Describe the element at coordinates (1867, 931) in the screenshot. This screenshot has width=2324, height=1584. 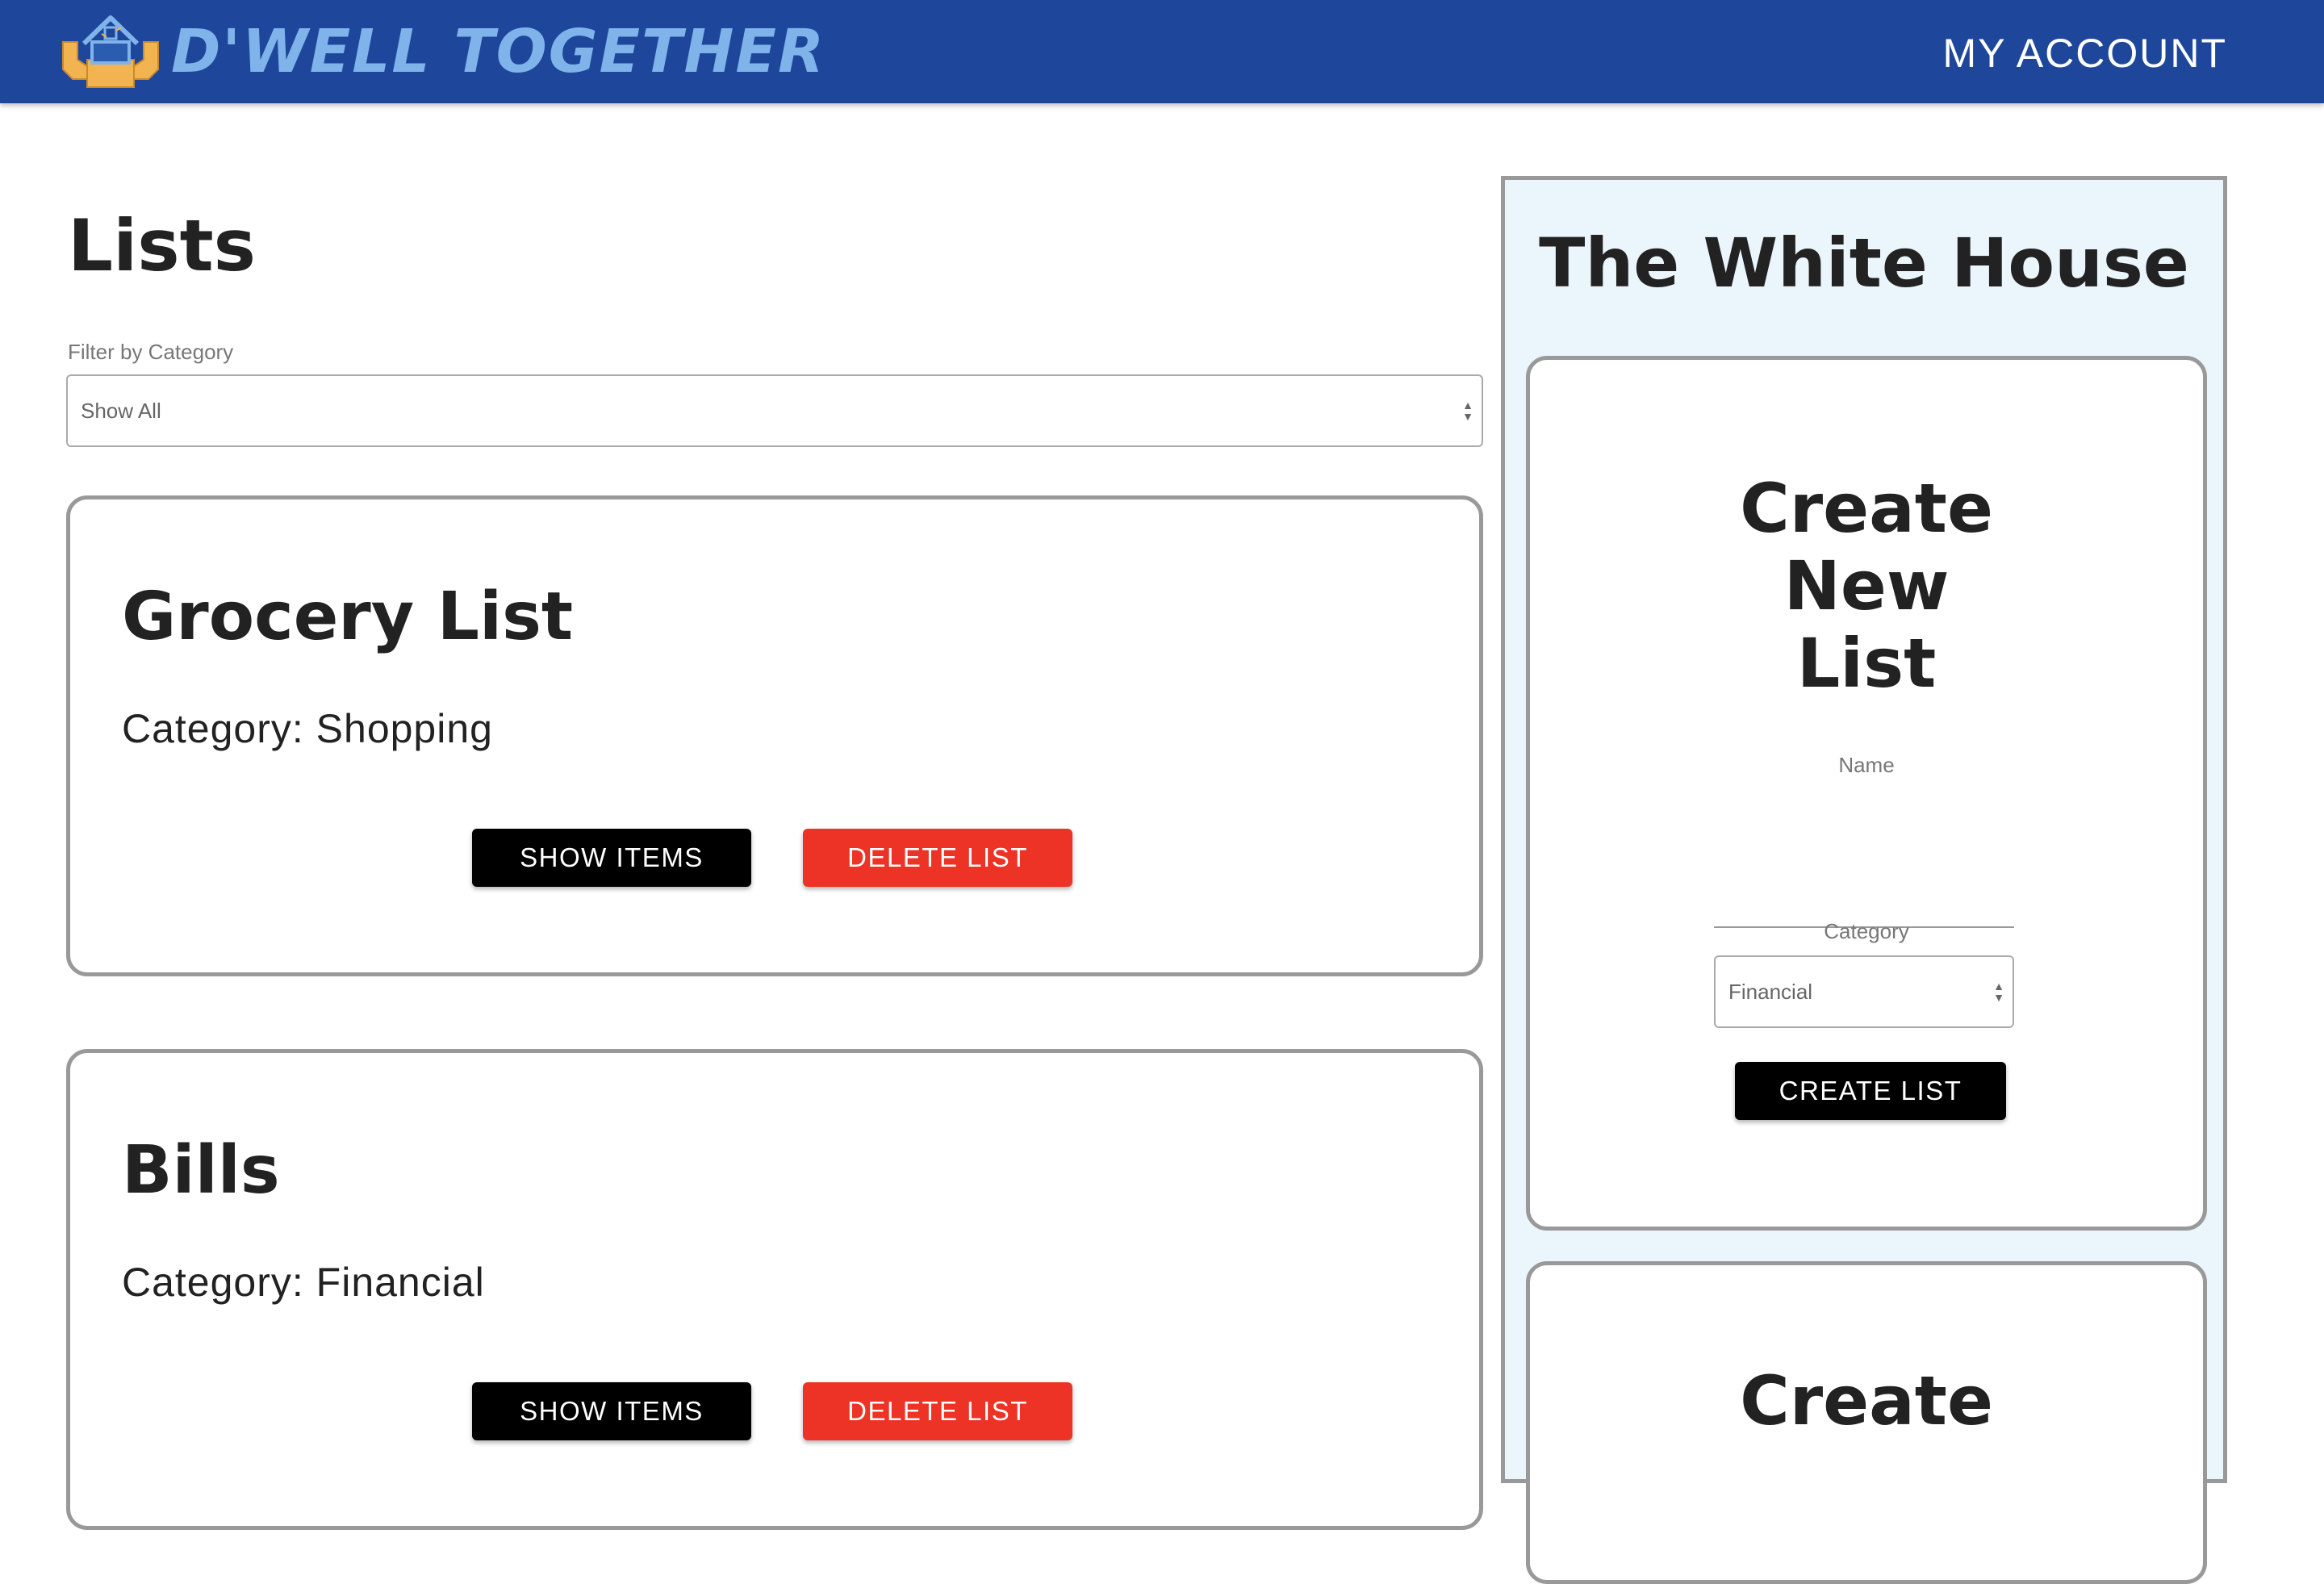
I see `category-label: Category` at that location.